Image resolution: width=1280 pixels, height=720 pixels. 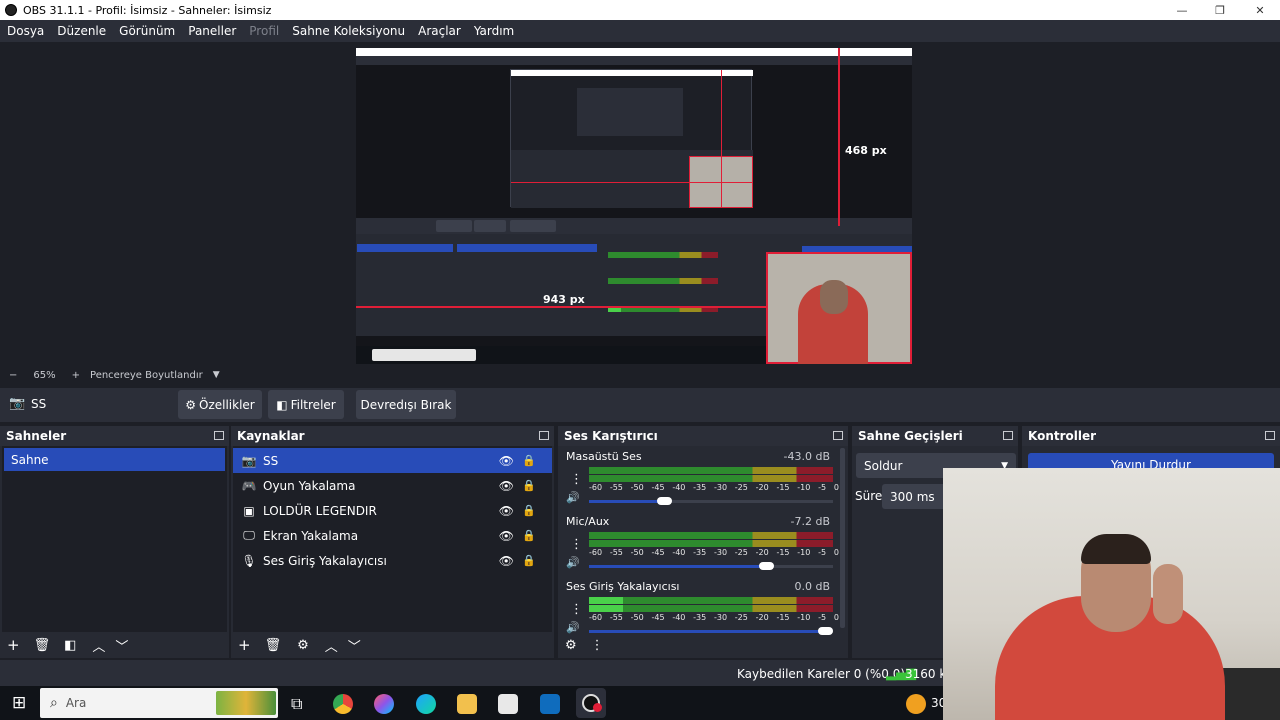 What do you see at coordinates (13, 375) in the screenshot?
I see `zoom-out-button: −` at bounding box center [13, 375].